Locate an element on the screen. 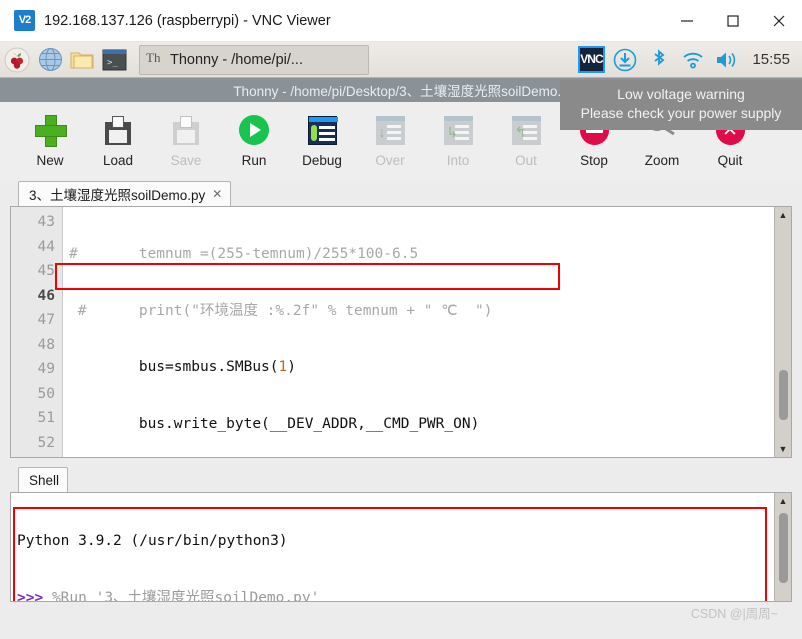  shell-scroll-up-arrow: ▲ is located at coordinates (783, 501).